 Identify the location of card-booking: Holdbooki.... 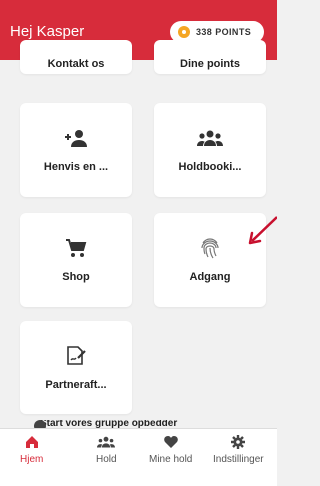
(210, 150).